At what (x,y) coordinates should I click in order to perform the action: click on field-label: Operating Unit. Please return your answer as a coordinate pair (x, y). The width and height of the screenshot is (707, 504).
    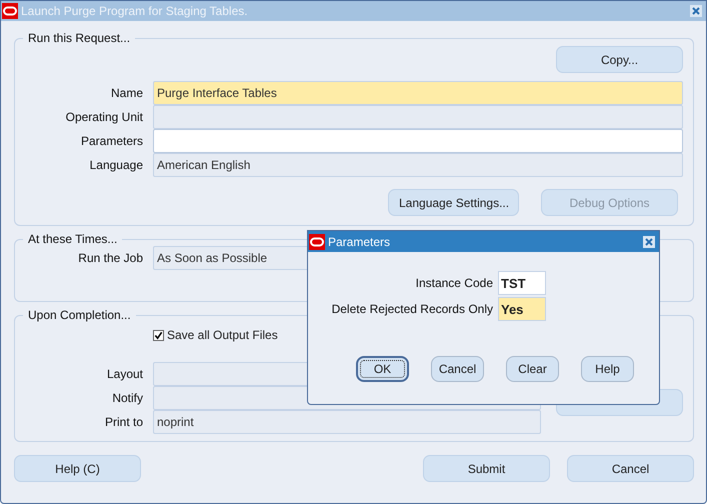
    Looking at the image, I should click on (103, 117).